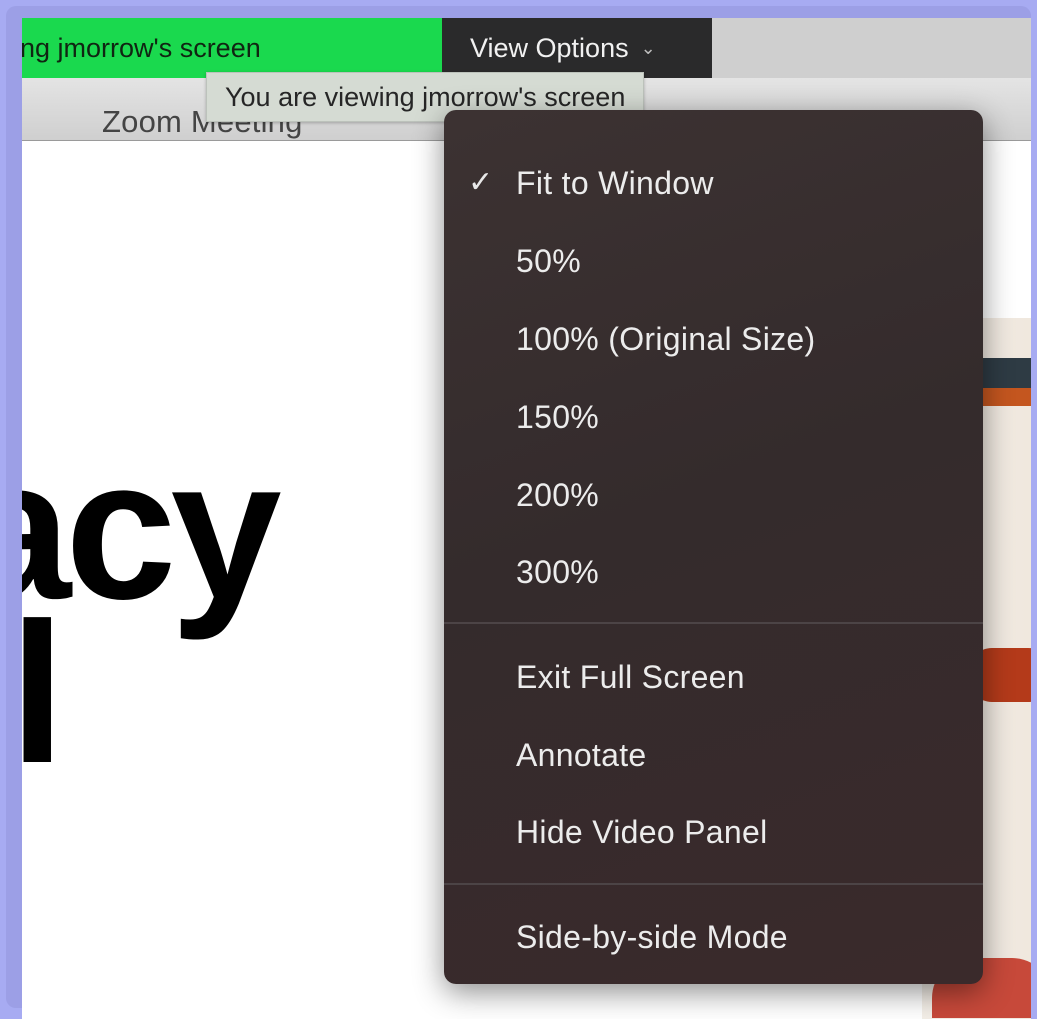 The image size is (1037, 1019). I want to click on menu-item-label: 300%, so click(558, 572).